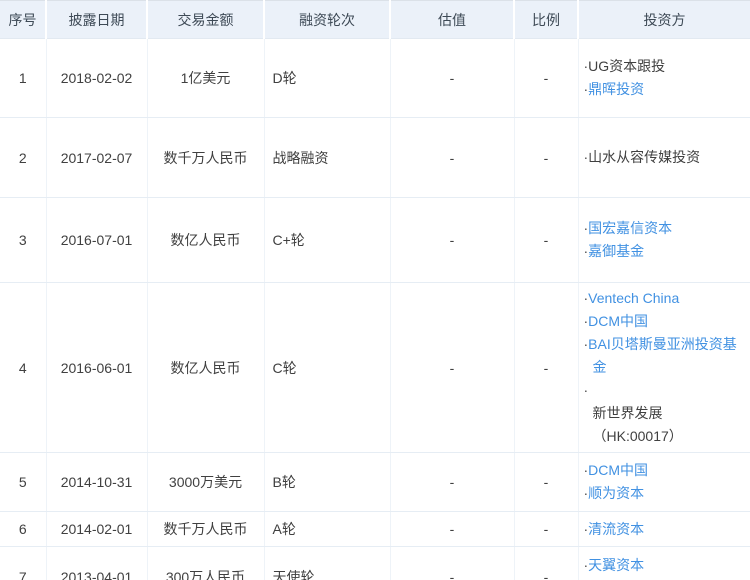 The image size is (750, 580). I want to click on table-row: 1 2018-02-02 1亿美元 D轮 - - ·UG资本跟投 ·鼎晖投资, so click(375, 78).